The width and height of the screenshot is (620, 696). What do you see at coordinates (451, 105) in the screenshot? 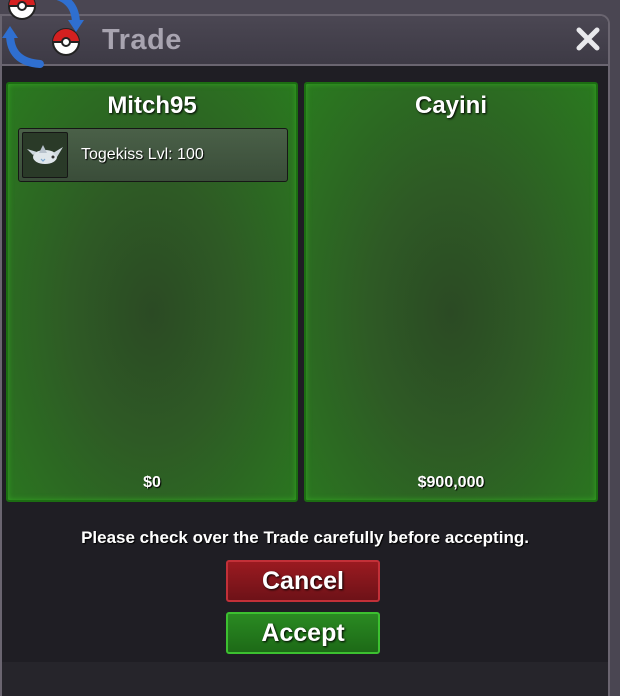
I see `player-name-right: Cayini` at bounding box center [451, 105].